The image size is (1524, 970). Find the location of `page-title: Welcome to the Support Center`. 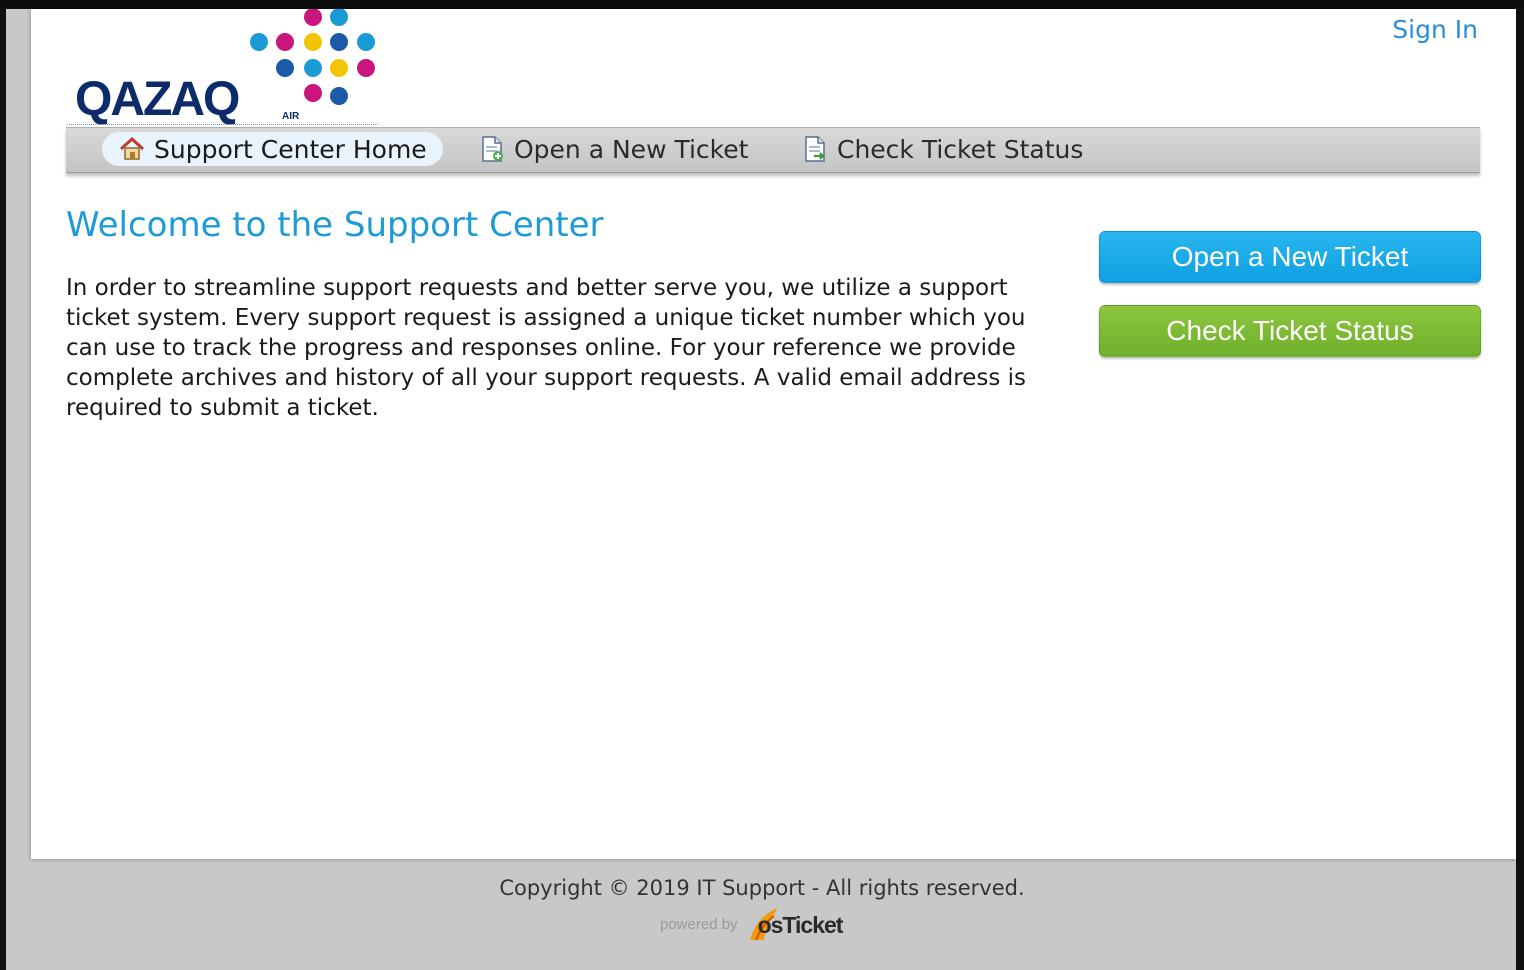

page-title: Welcome to the Support Center is located at coordinates (335, 225).